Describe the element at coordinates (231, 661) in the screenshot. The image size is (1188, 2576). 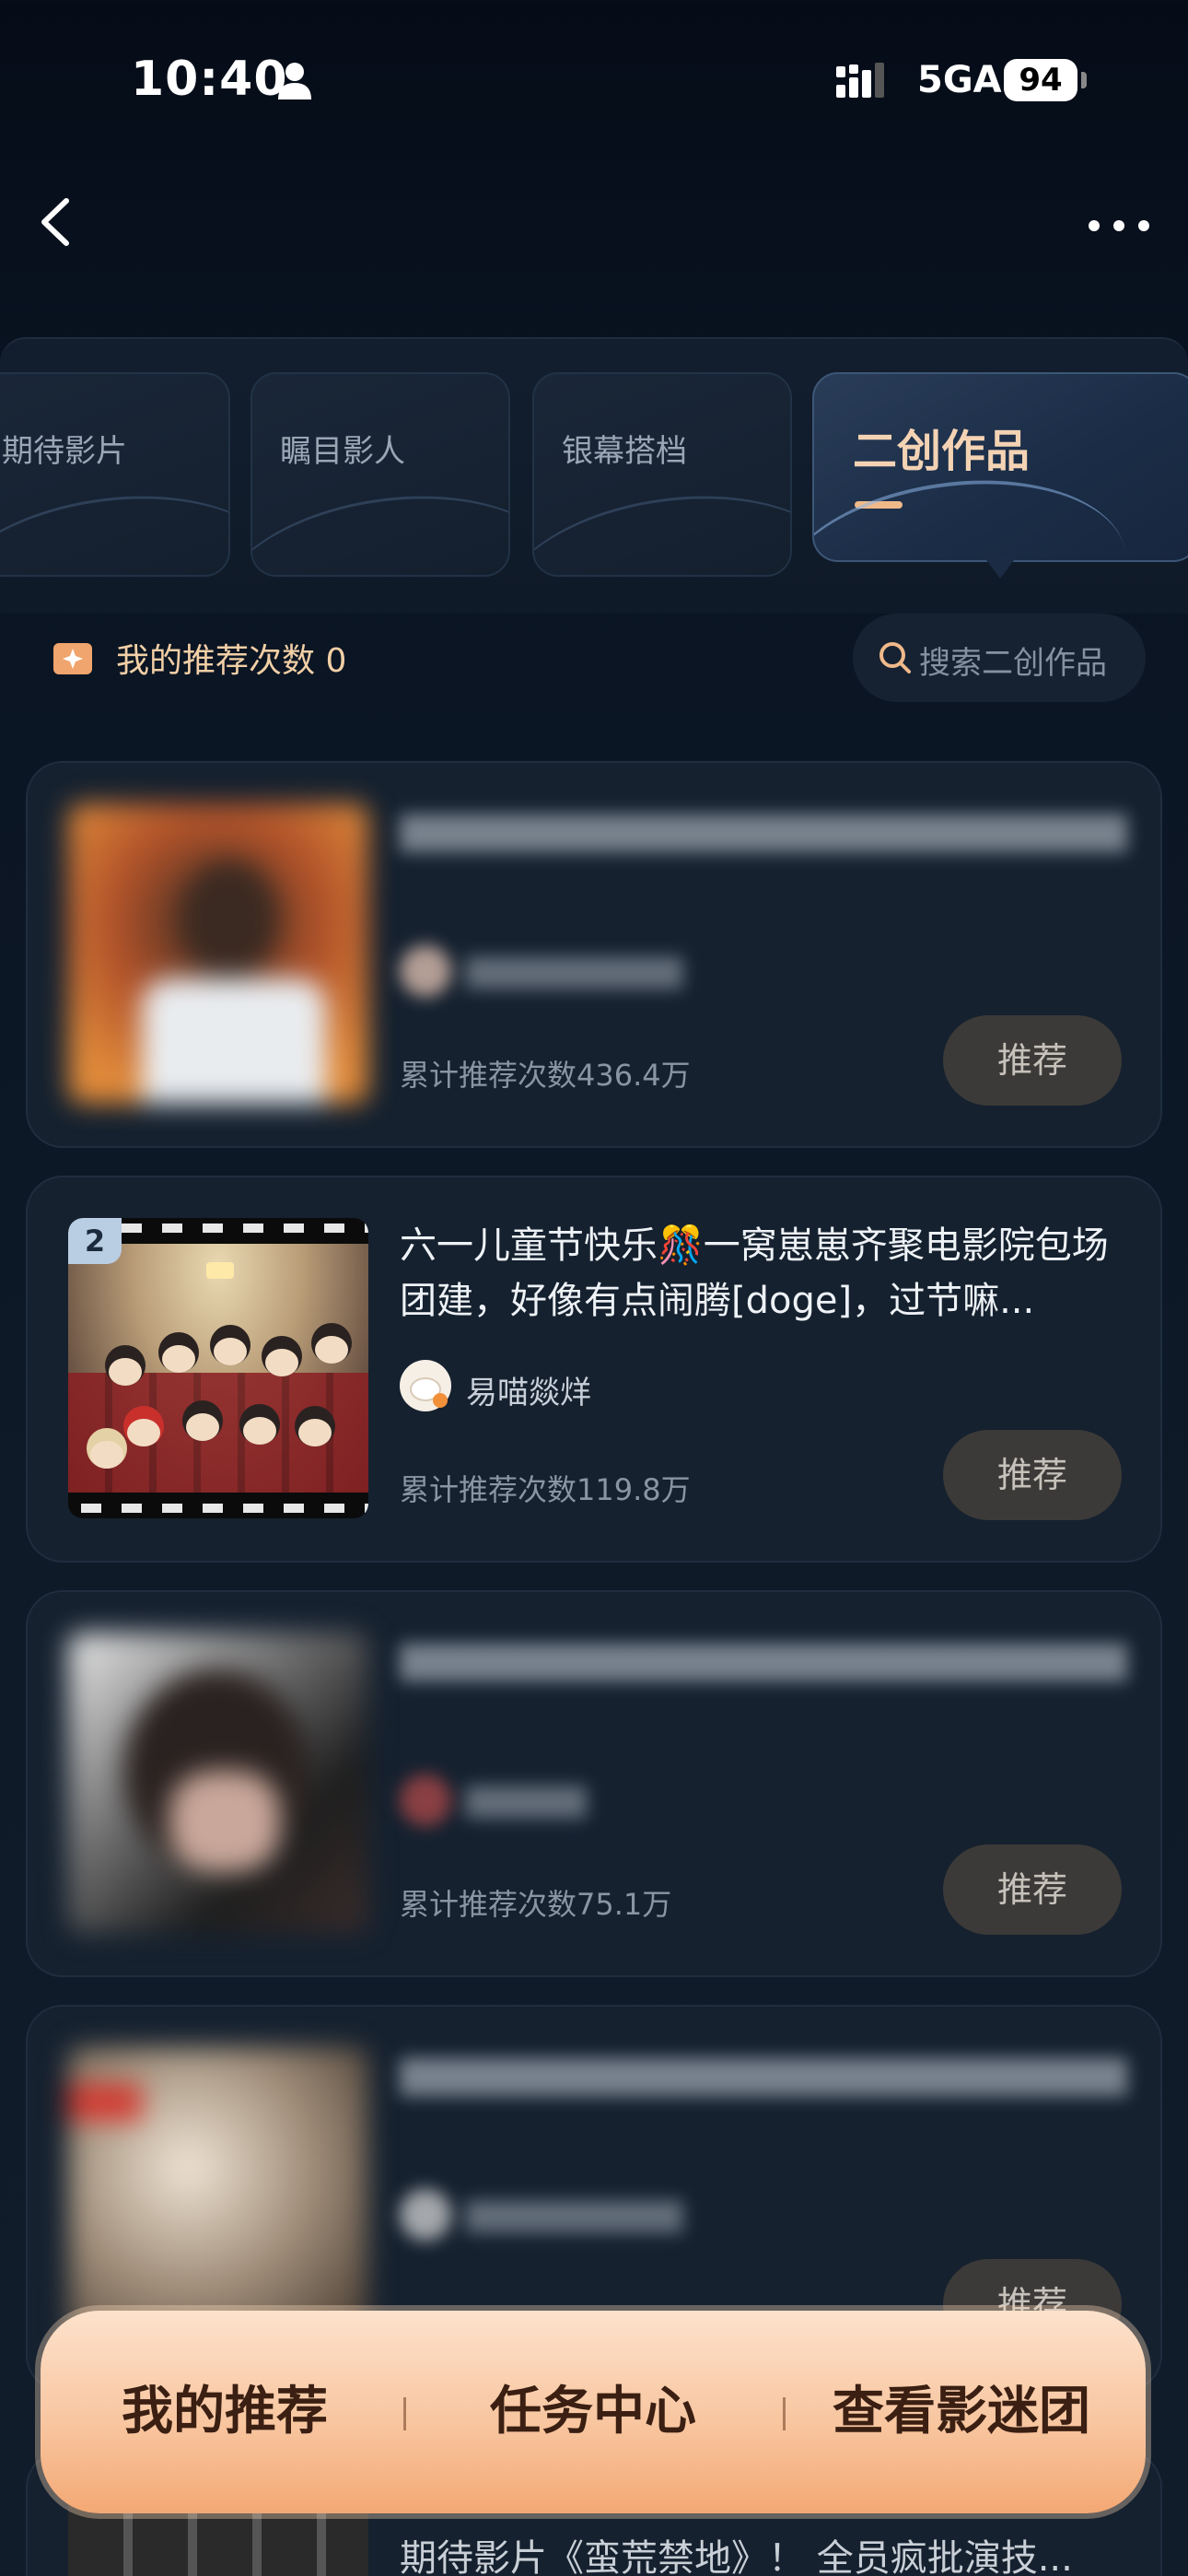
I see `my-recommend-count: 我的推荐次数 0` at that location.